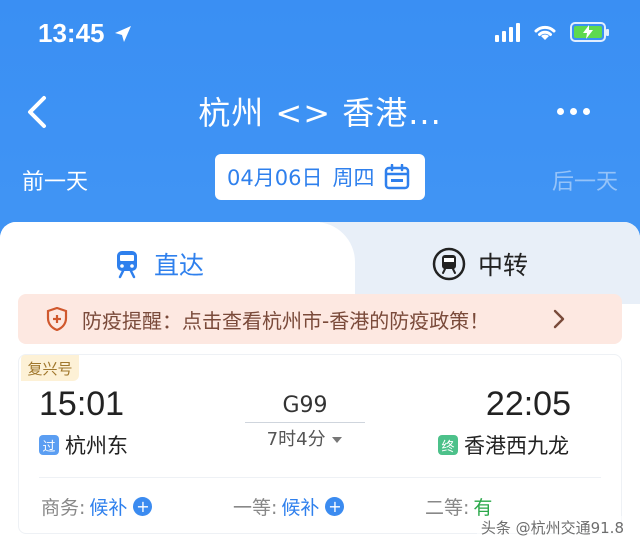 The width and height of the screenshot is (640, 549). What do you see at coordinates (122, 33) in the screenshot?
I see `location-arrow-icon` at bounding box center [122, 33].